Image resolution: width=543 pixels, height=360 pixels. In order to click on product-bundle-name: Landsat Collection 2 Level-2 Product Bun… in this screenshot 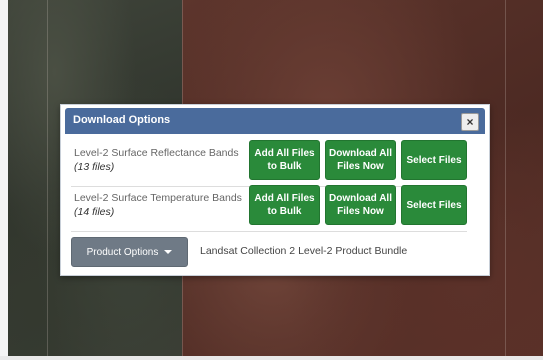, I will do `click(304, 251)`.